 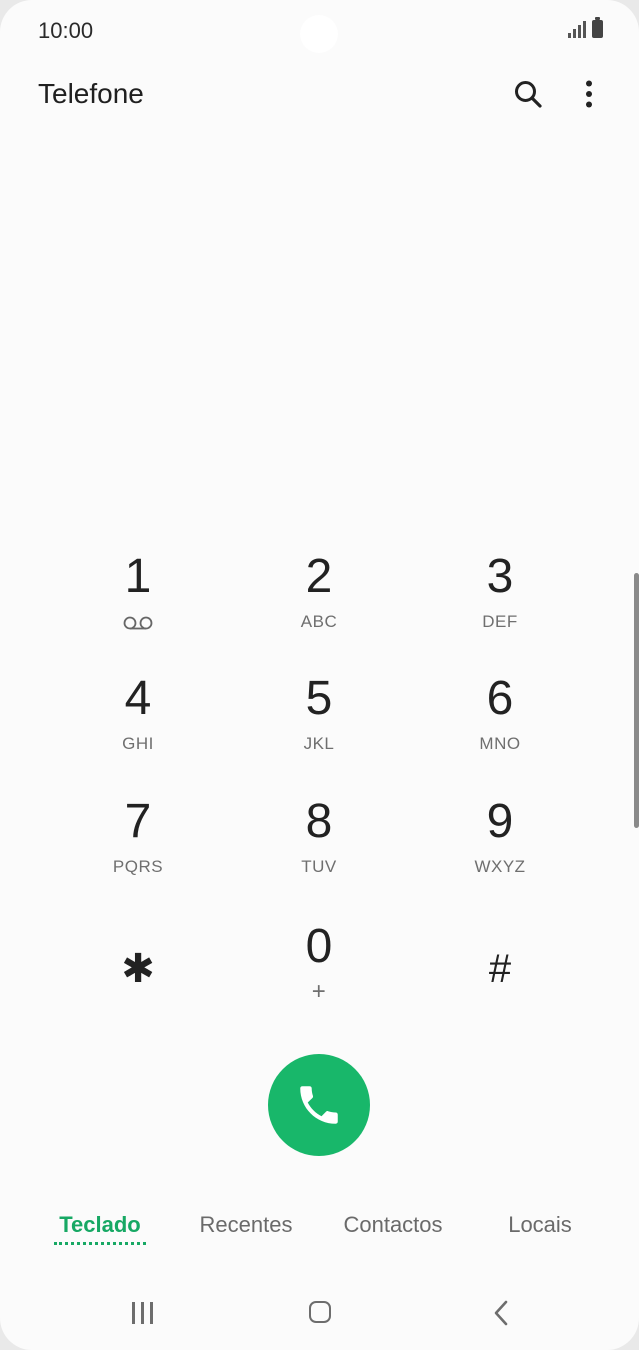 I want to click on key-letters: ABC, so click(x=319, y=621).